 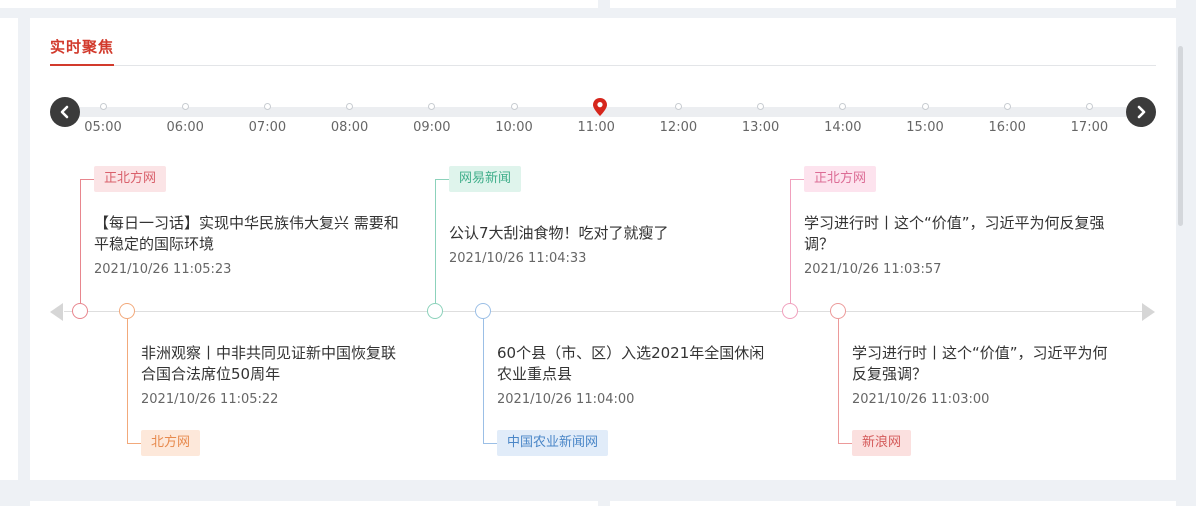 What do you see at coordinates (314, 503) in the screenshot?
I see `bottom-card-edge-left` at bounding box center [314, 503].